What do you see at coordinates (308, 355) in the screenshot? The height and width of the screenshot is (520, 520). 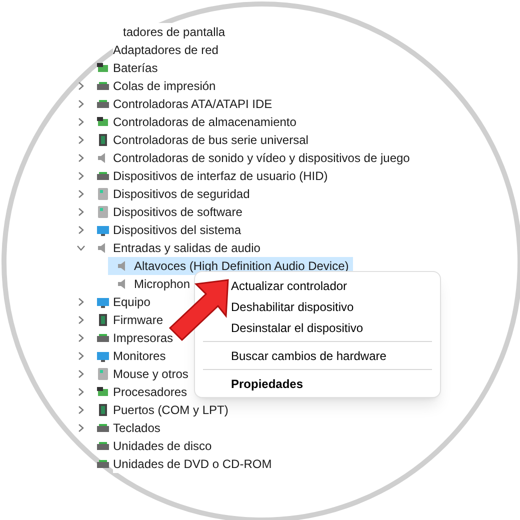 I see `menu-item: Buscar cambios de hardware` at bounding box center [308, 355].